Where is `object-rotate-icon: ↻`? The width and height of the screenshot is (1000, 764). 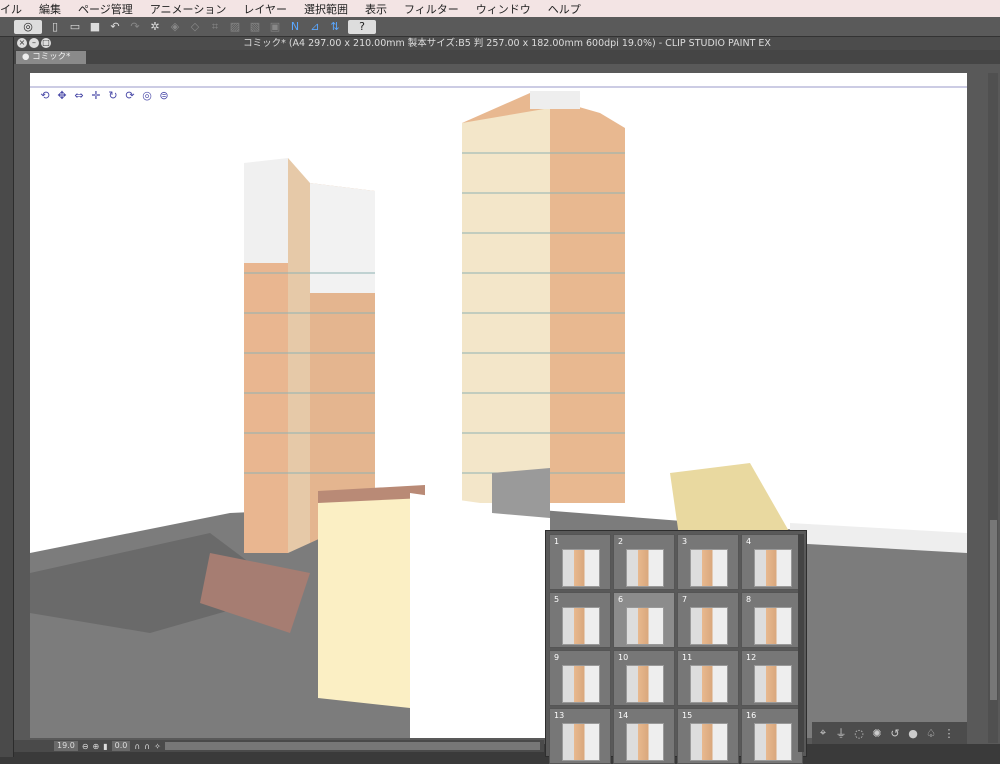 object-rotate-icon: ↻ is located at coordinates (113, 96).